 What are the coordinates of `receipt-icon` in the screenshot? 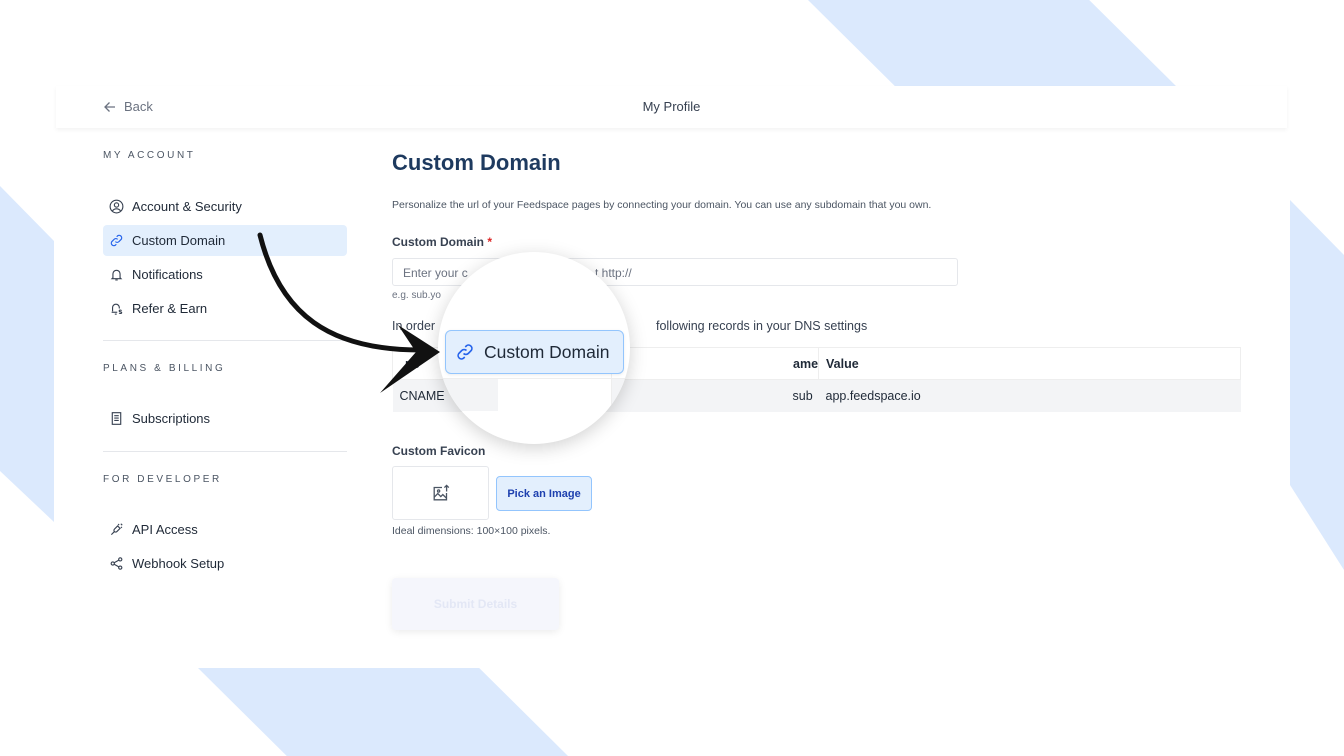 It's located at (116, 418).